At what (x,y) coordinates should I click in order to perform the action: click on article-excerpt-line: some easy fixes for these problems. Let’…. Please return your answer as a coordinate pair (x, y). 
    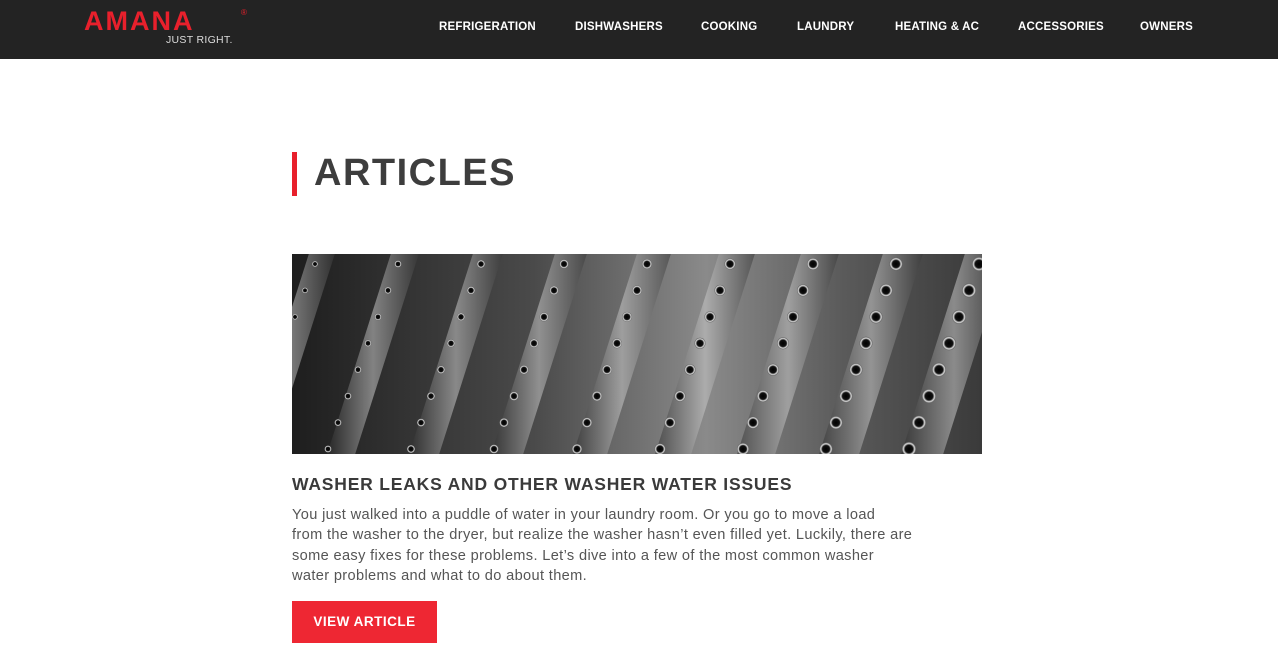
    Looking at the image, I should click on (583, 555).